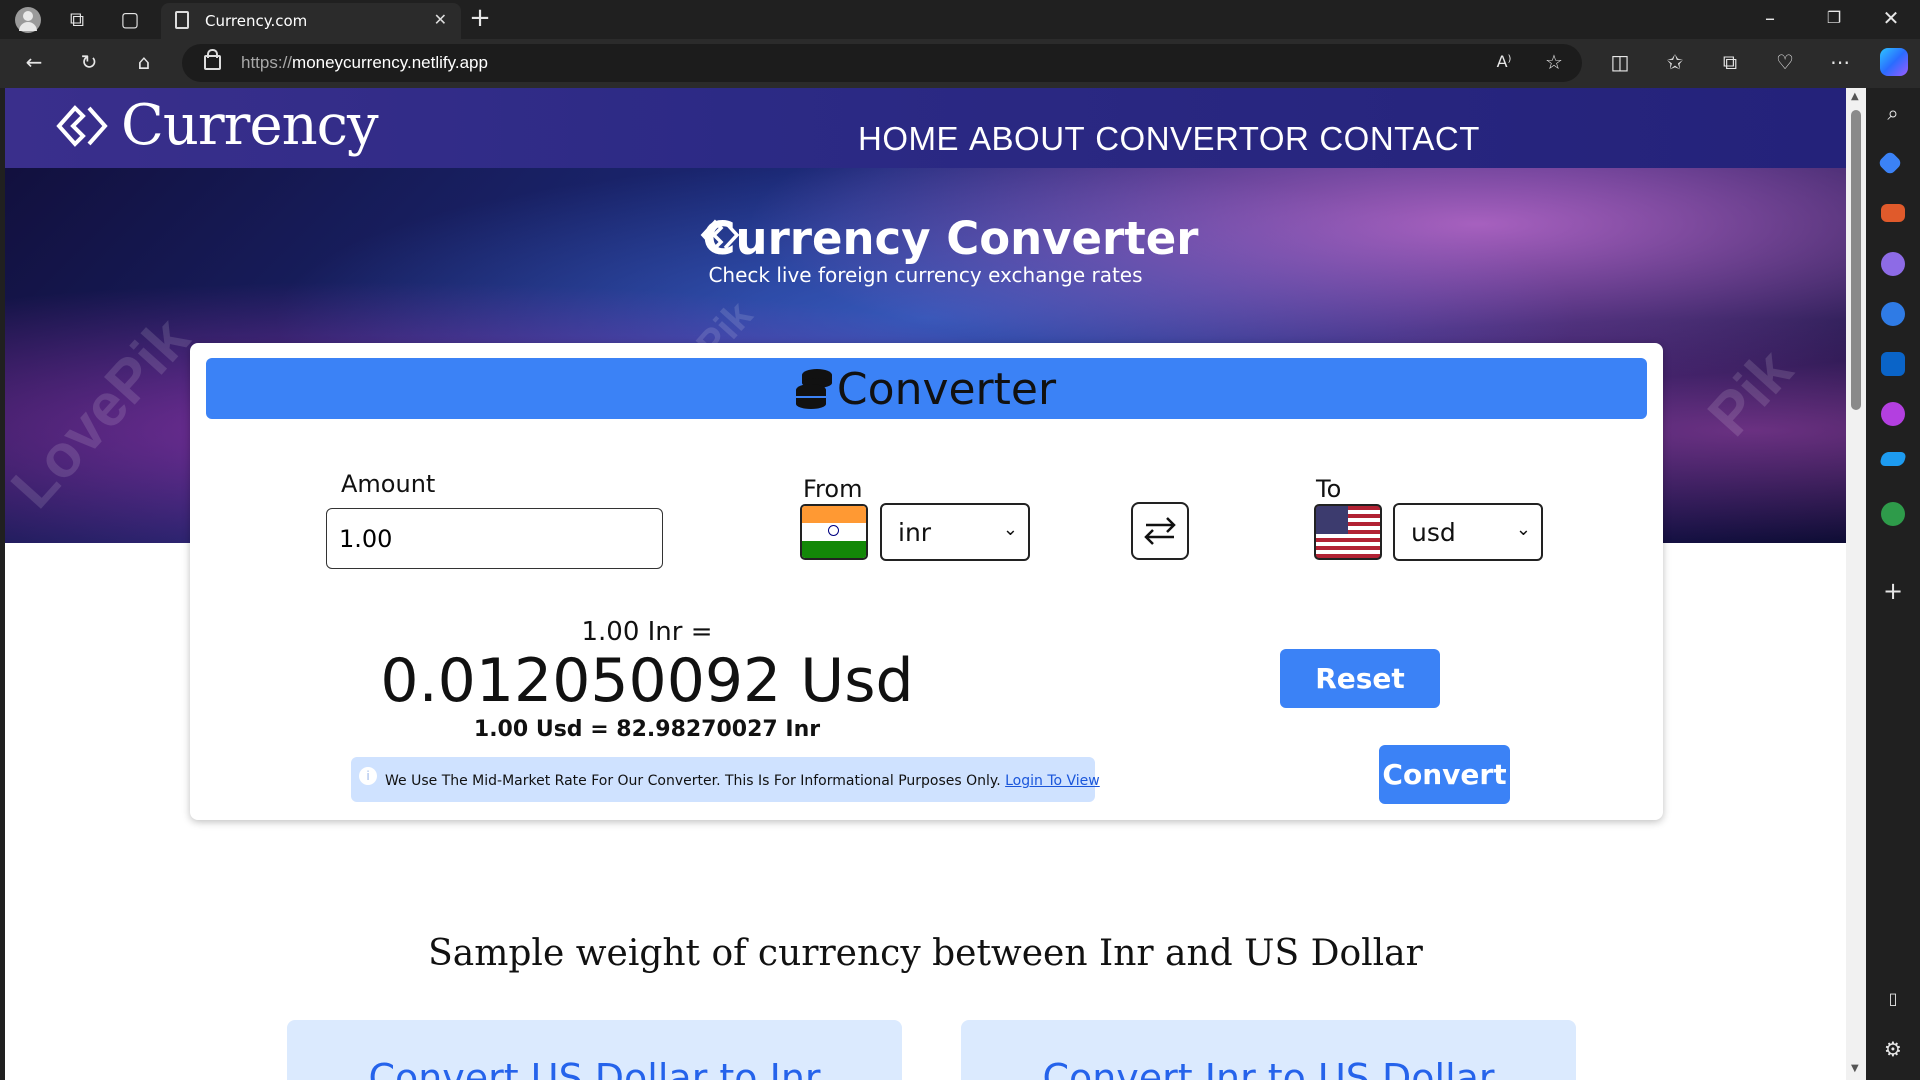 This screenshot has width=1920, height=1080. I want to click on convert-button: Convert, so click(1444, 774).